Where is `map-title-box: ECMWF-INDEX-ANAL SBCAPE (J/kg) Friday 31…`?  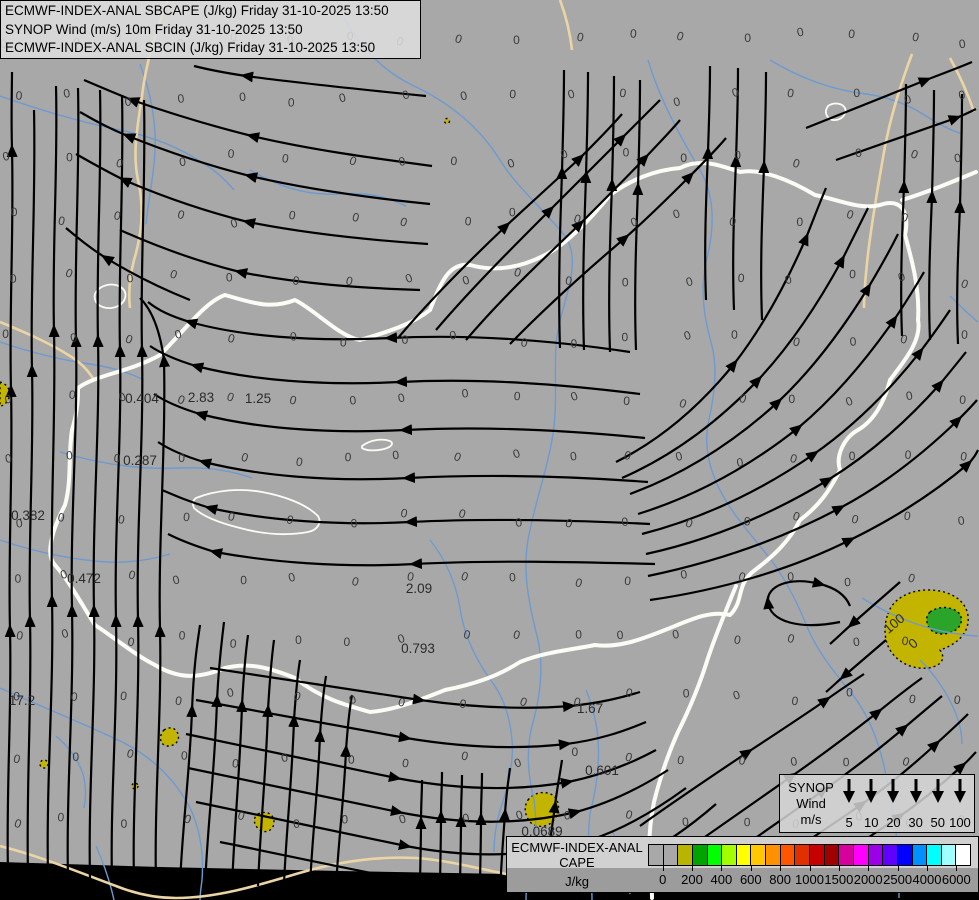 map-title-box: ECMWF-INDEX-ANAL SBCAPE (J/kg) Friday 31… is located at coordinates (210, 29).